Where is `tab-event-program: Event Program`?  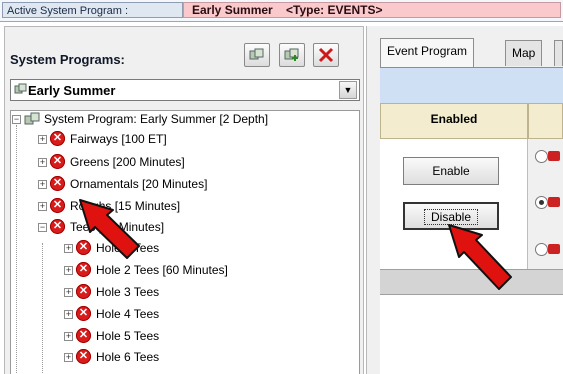 tab-event-program: Event Program is located at coordinates (427, 52).